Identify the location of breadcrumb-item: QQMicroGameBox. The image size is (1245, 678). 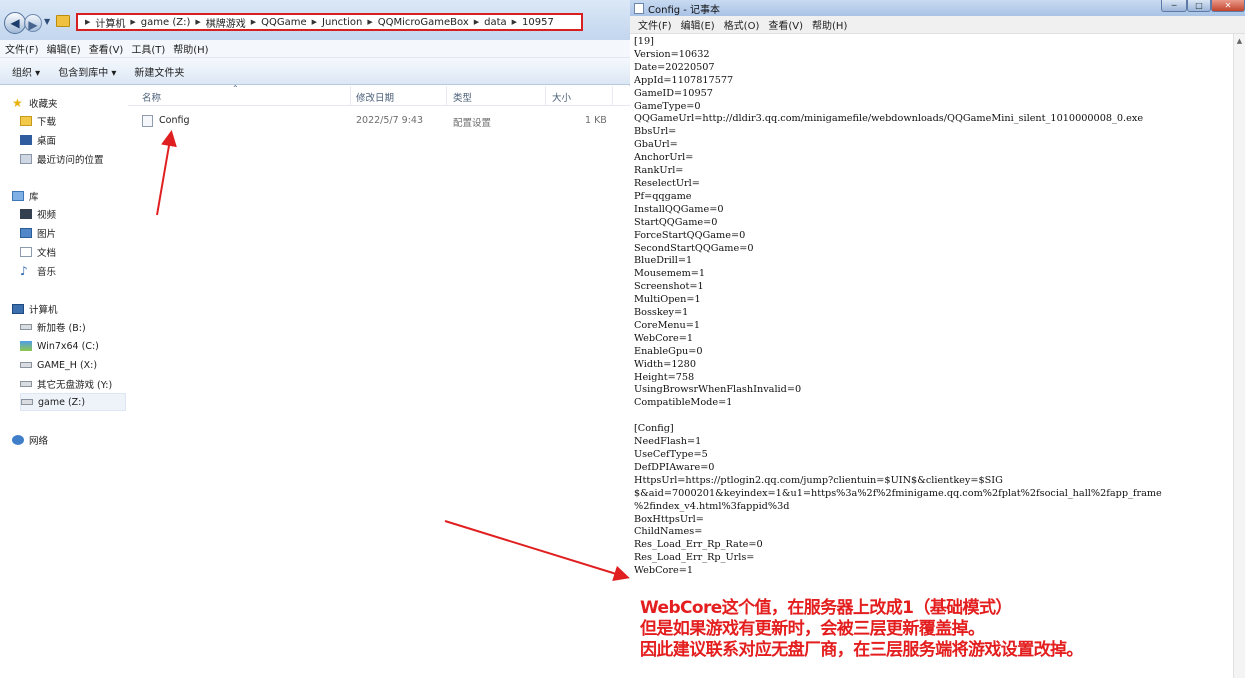
(423, 22).